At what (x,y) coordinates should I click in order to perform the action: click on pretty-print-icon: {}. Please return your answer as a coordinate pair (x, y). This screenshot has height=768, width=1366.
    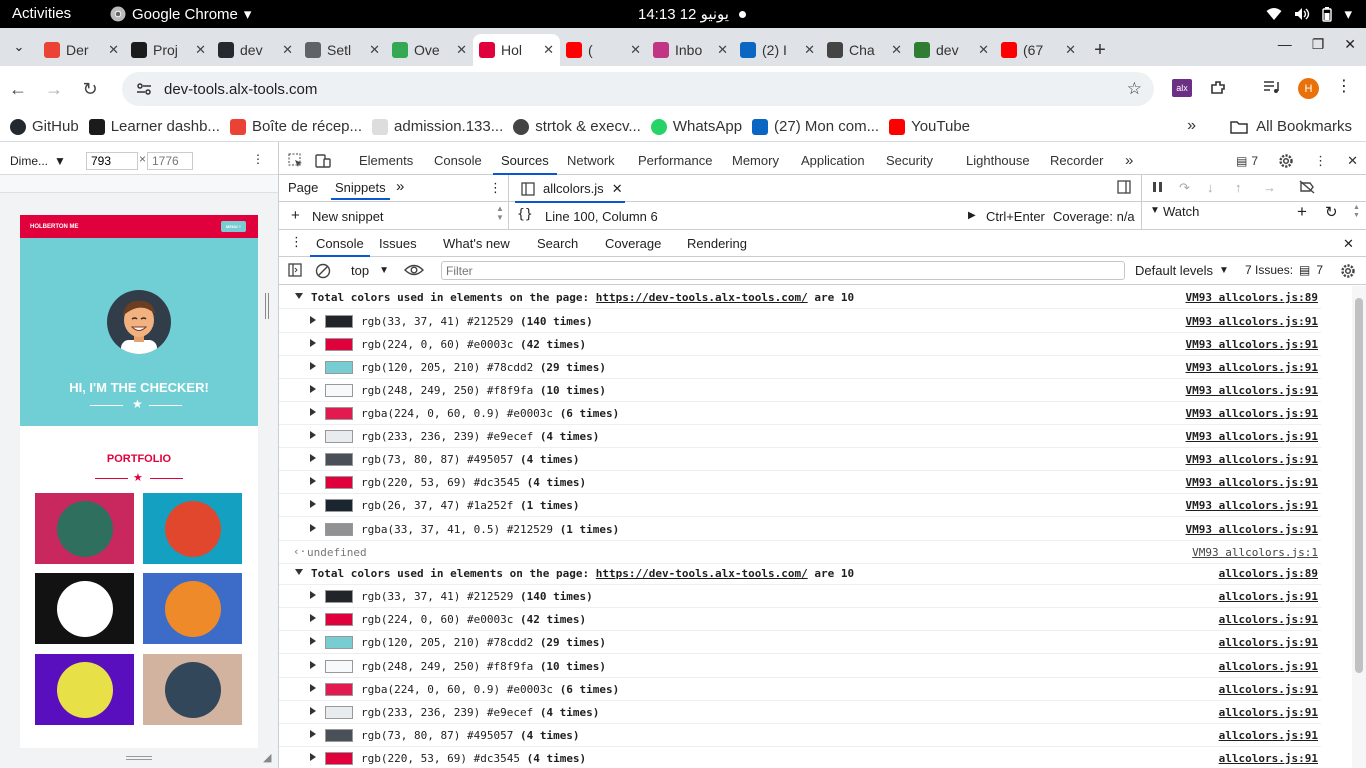
    Looking at the image, I should click on (525, 214).